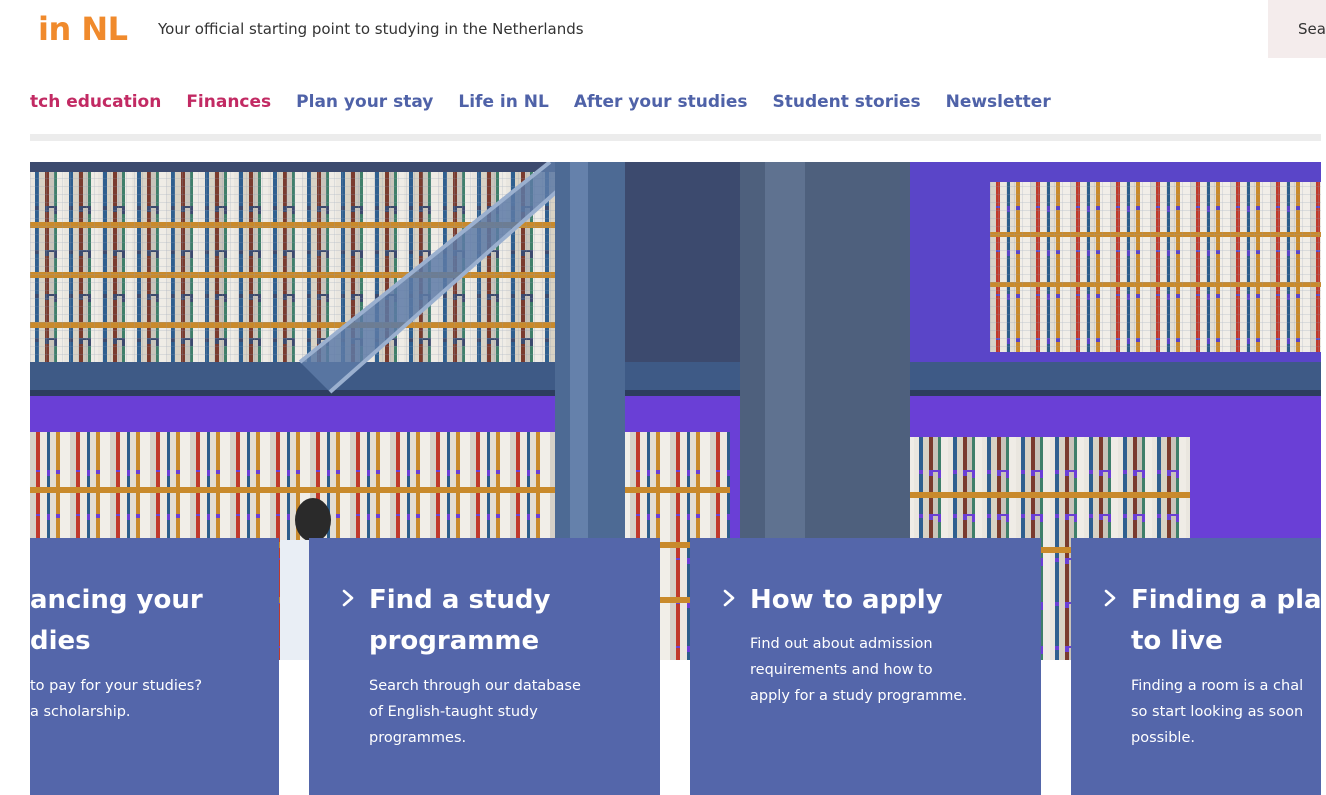 Image resolution: width=1326 pixels, height=795 pixels. What do you see at coordinates (661, 105) in the screenshot?
I see `nav-item-after-your-studies: After your studies` at bounding box center [661, 105].